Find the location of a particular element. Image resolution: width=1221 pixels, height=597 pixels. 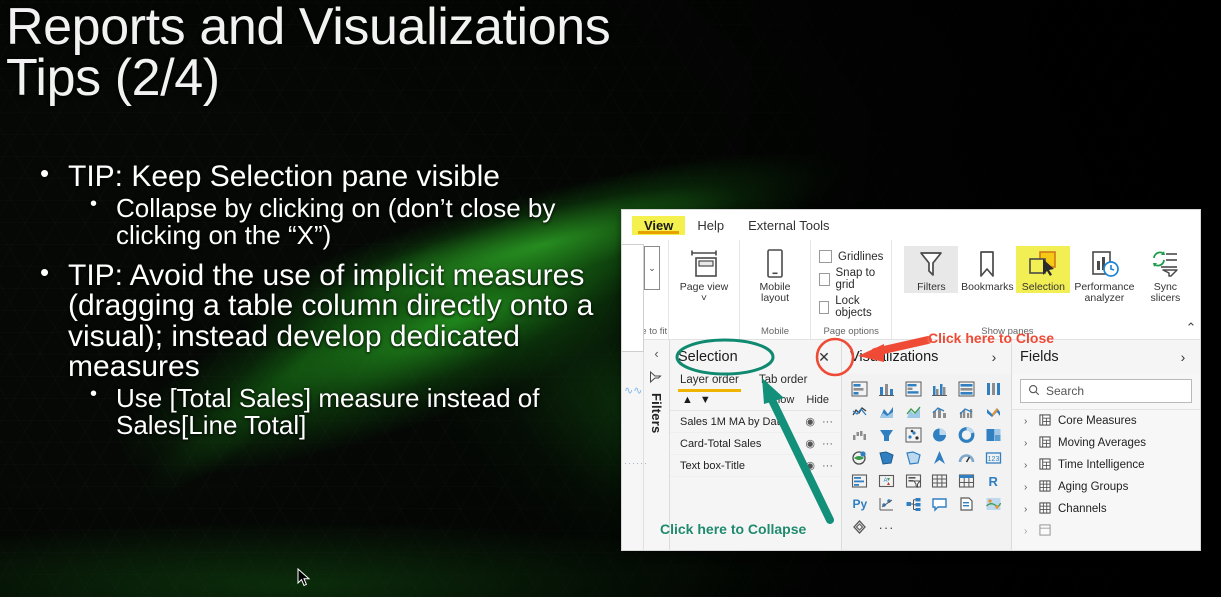

chevron-down-icon: ⌄ is located at coordinates (652, 268).